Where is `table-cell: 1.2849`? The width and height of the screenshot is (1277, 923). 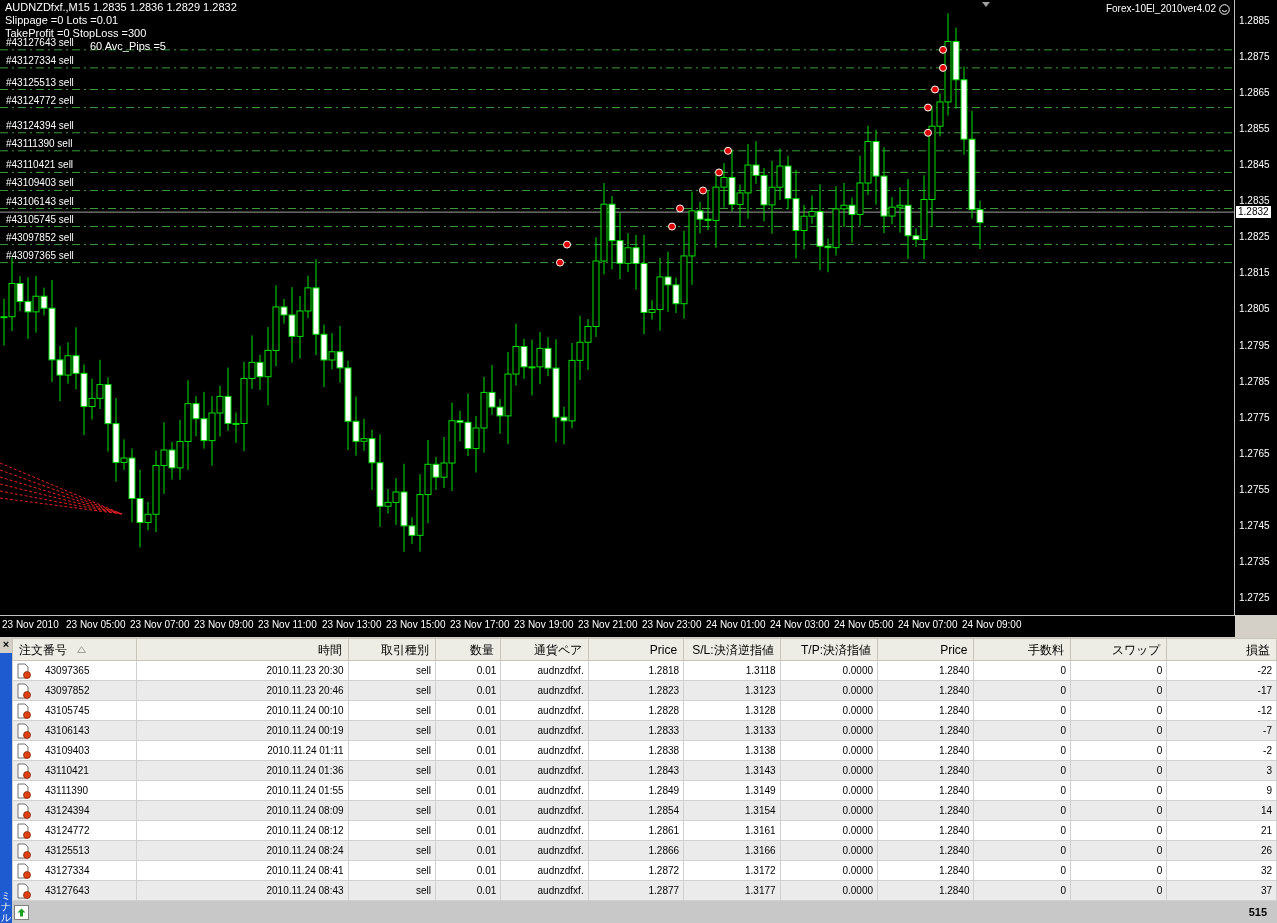
table-cell: 1.2849 is located at coordinates (664, 790).